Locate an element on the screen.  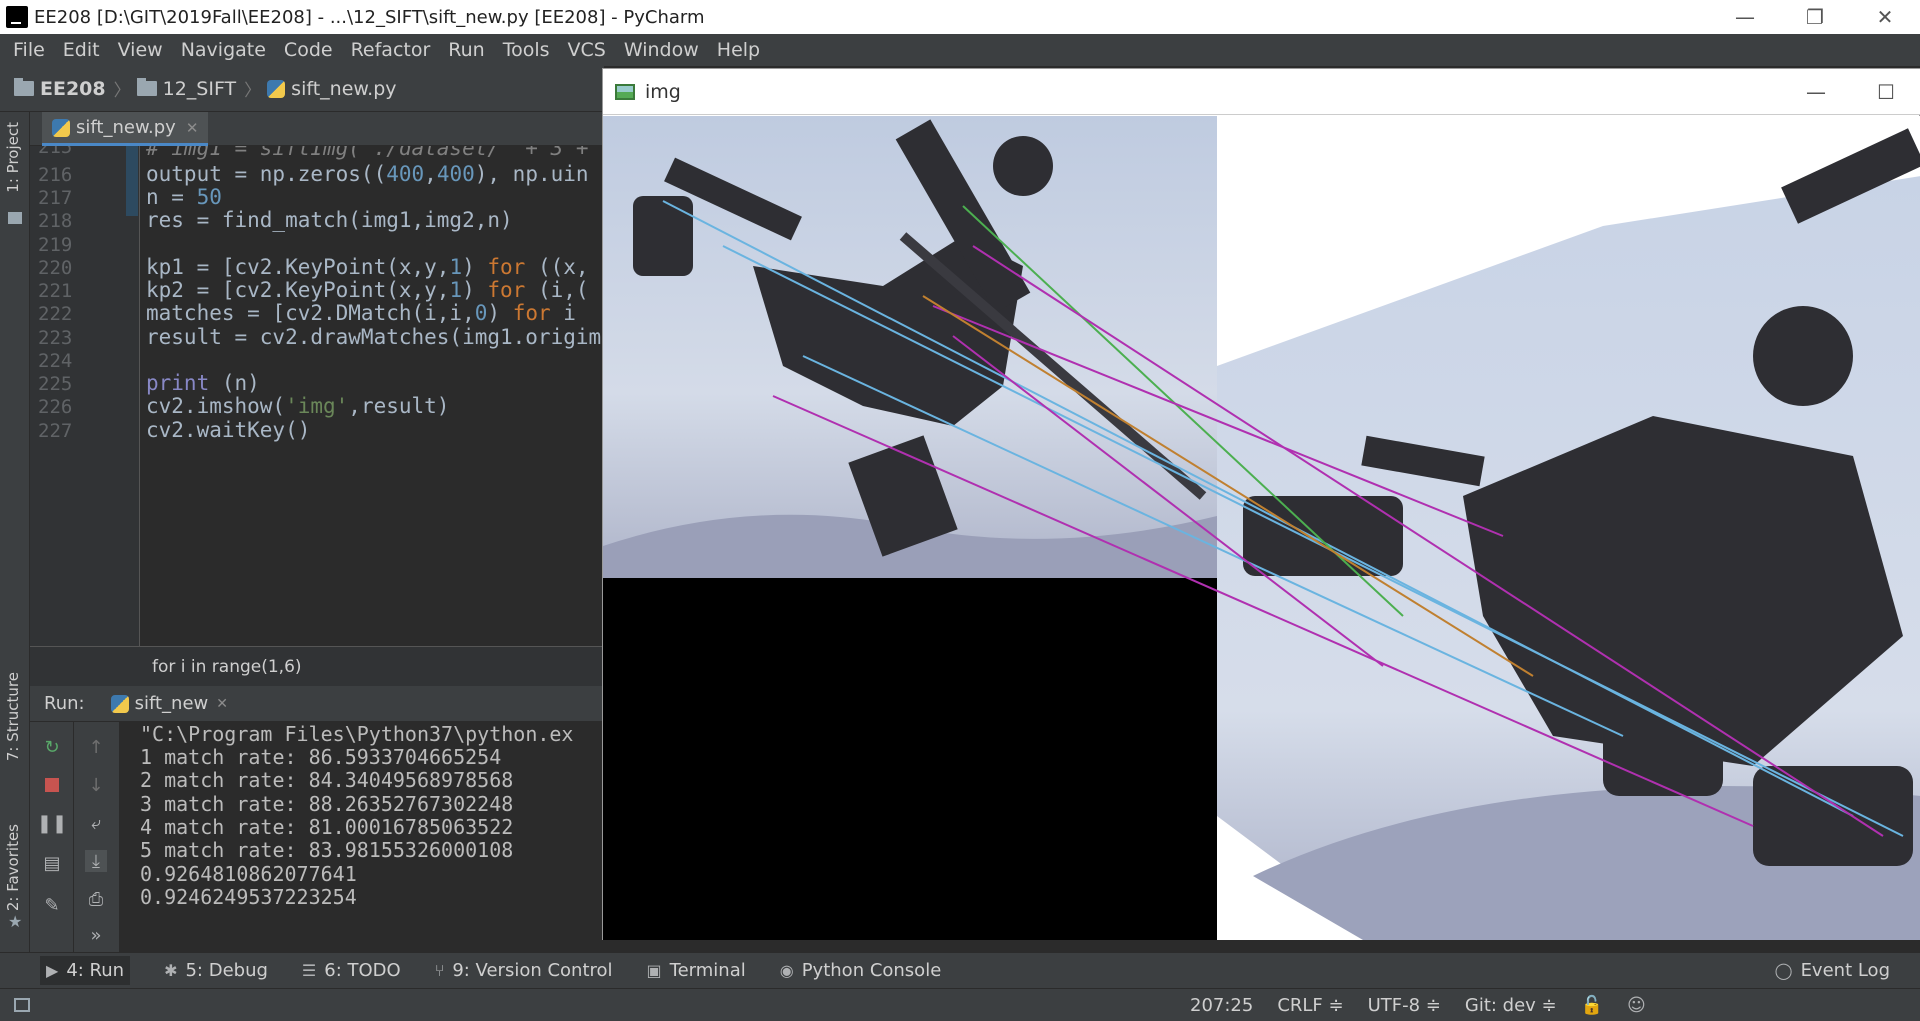
scroll-to-end-icon: ⤓ is located at coordinates (96, 861).